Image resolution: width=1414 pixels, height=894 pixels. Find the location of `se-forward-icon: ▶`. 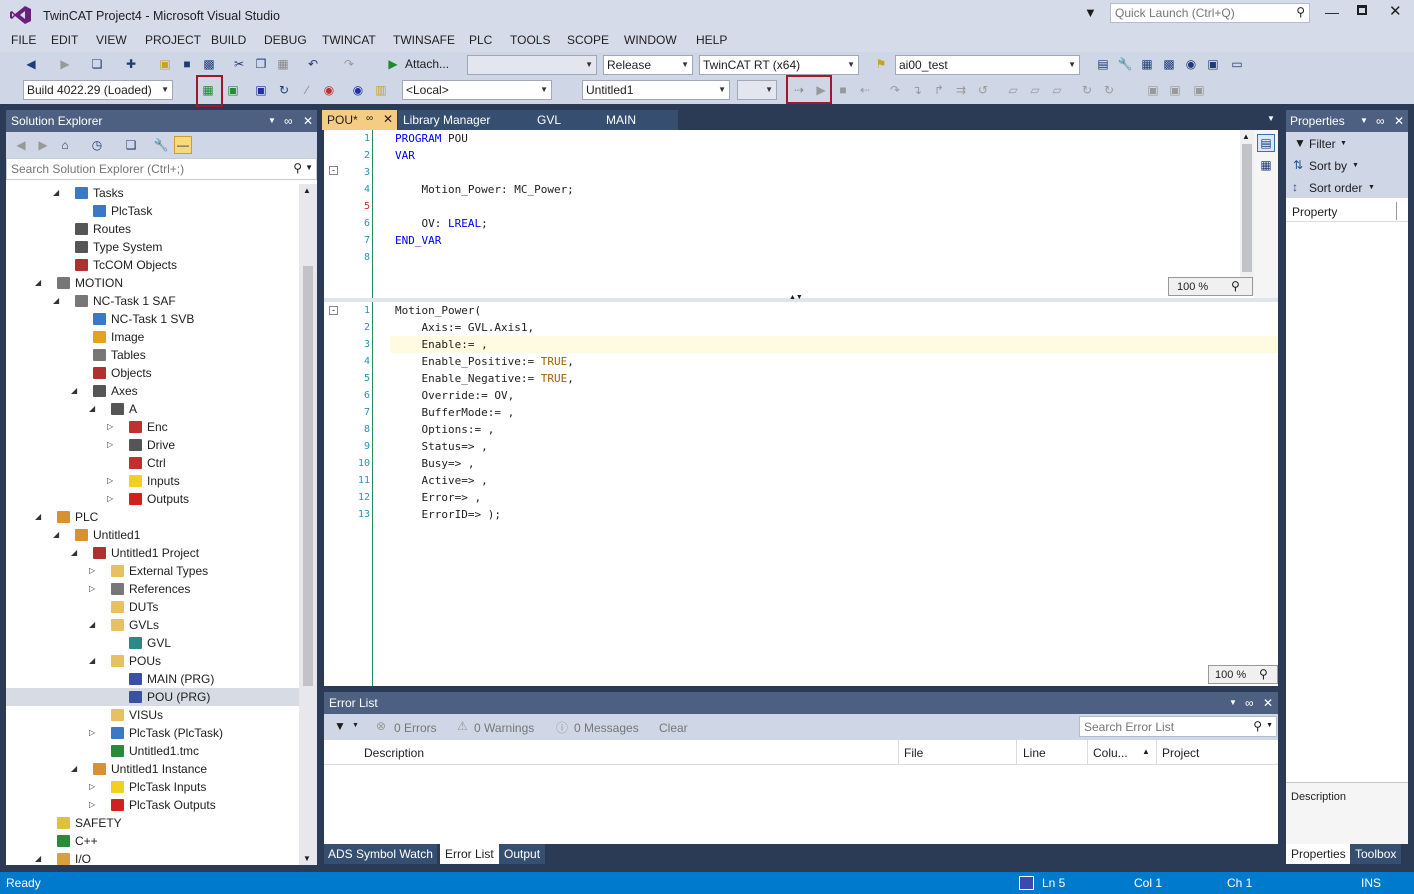

se-forward-icon: ▶ is located at coordinates (43, 145).